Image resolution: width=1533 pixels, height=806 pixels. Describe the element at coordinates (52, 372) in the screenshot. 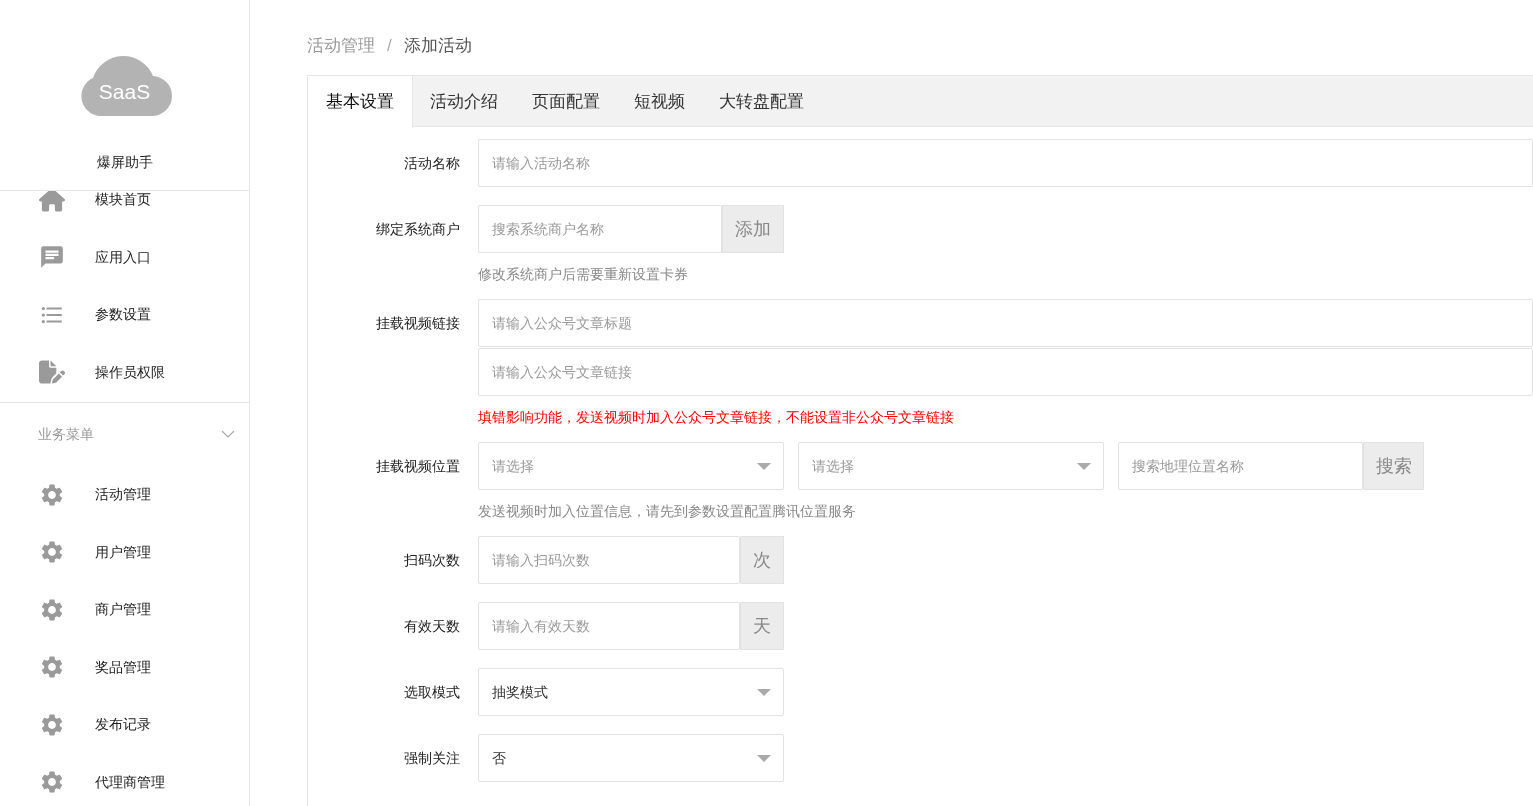

I see `document-pen-icon` at that location.